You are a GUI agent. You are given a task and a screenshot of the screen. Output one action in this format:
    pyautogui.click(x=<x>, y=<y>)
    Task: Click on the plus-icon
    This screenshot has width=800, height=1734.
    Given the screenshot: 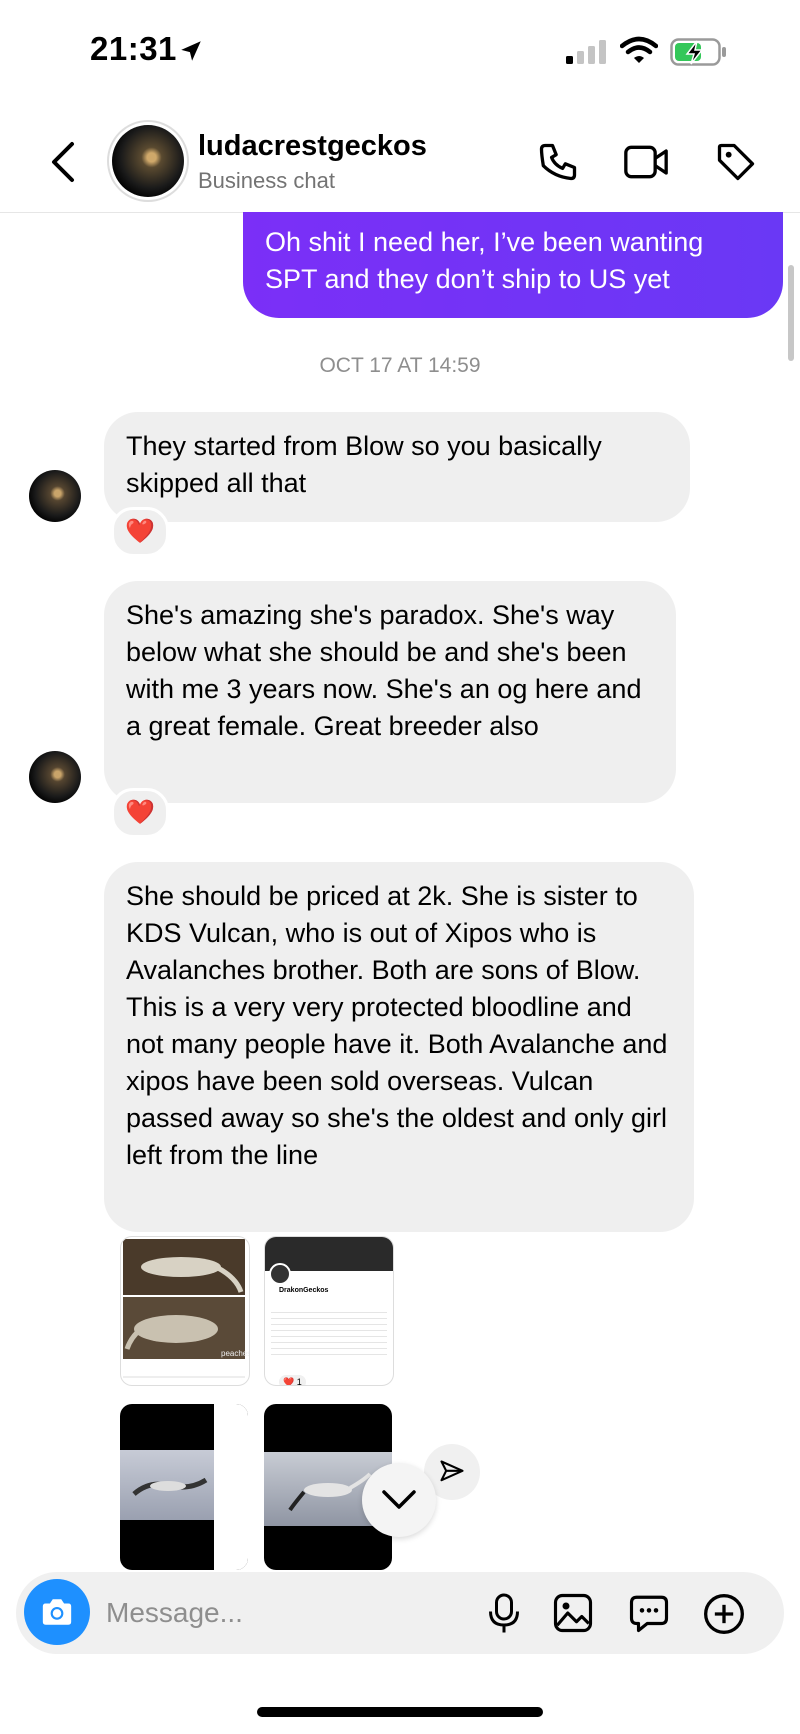 What is the action you would take?
    pyautogui.click(x=724, y=1614)
    